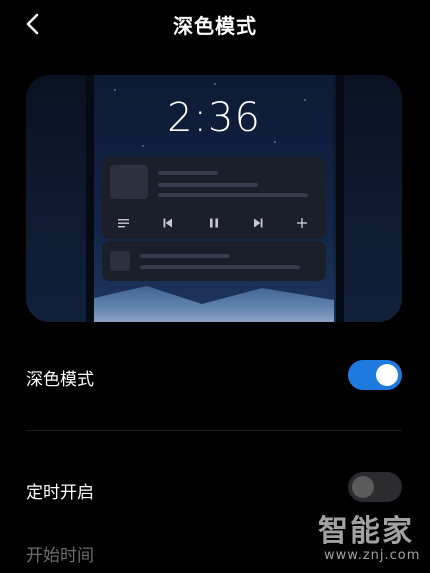  Describe the element at coordinates (60, 553) in the screenshot. I see `start-time-label: 开始时间` at that location.